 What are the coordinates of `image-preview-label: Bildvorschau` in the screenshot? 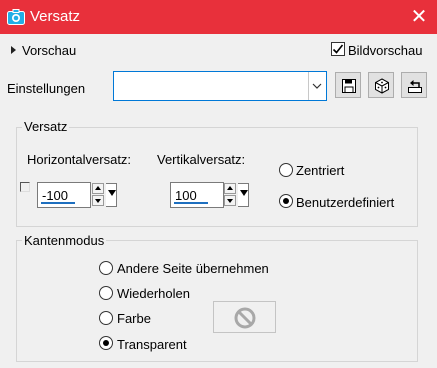 It's located at (385, 51).